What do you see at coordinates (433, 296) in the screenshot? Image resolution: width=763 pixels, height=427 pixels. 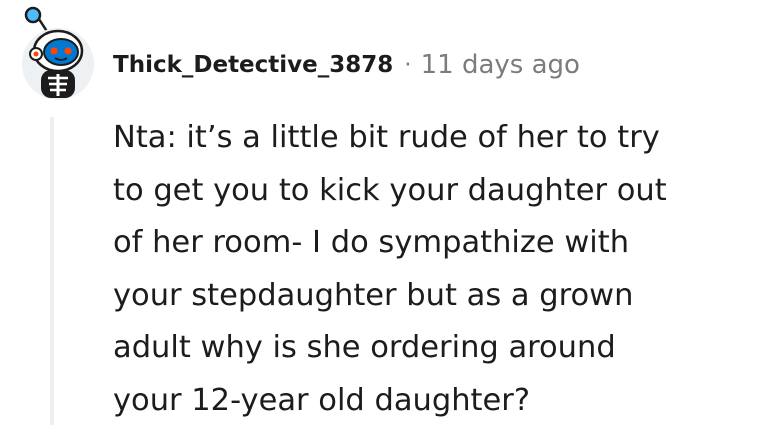 I see `comment-body-line: your stepdaughter but as a grown` at bounding box center [433, 296].